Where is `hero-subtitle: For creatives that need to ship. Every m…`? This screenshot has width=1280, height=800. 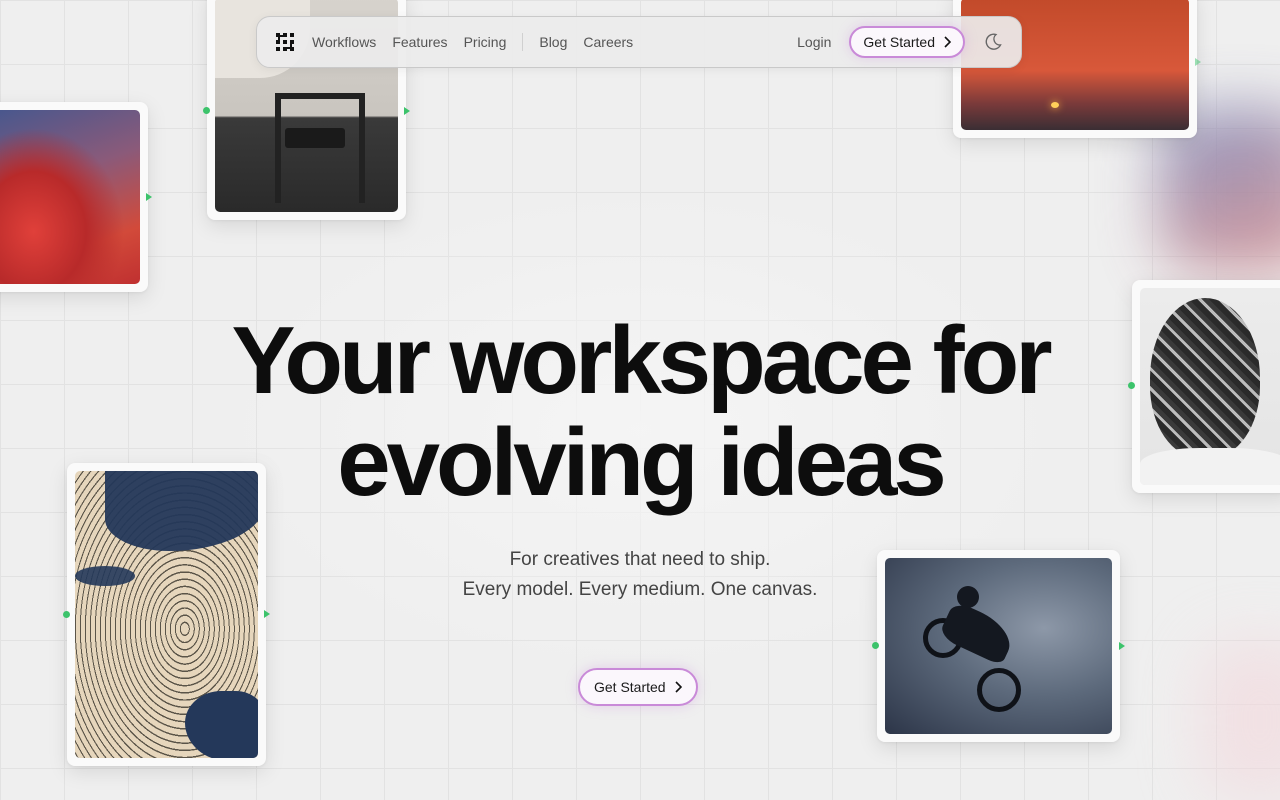 hero-subtitle: For creatives that need to ship. Every m… is located at coordinates (640, 575).